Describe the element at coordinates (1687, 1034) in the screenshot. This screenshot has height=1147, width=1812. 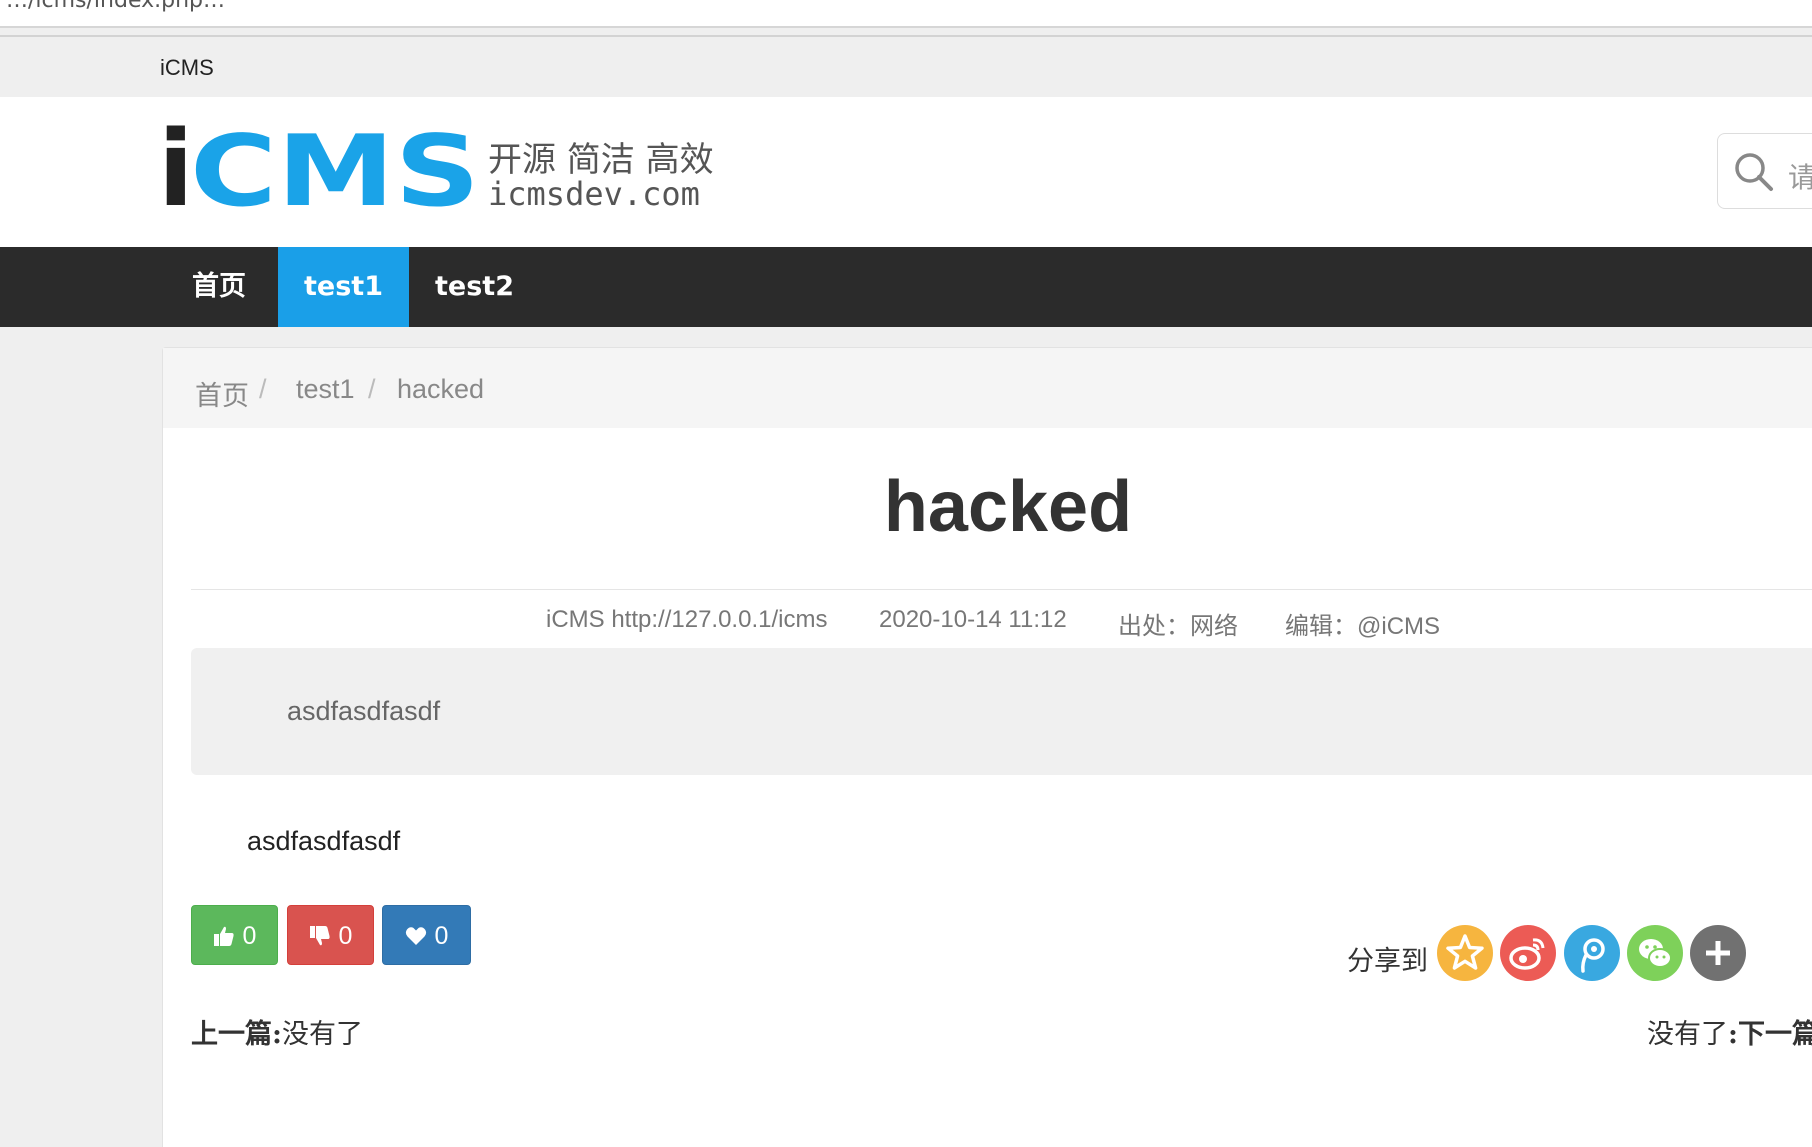
I see `next-value: 没有了` at that location.